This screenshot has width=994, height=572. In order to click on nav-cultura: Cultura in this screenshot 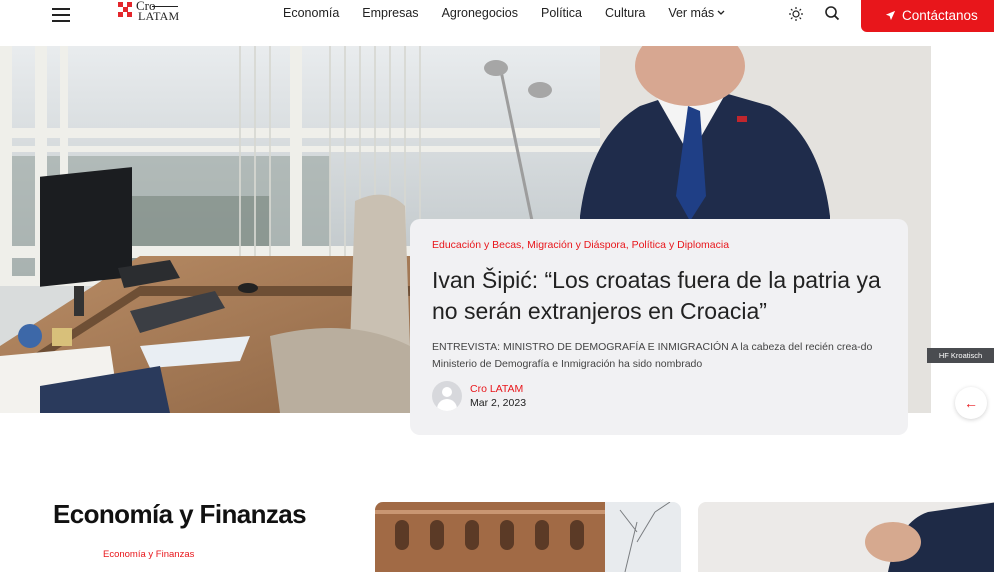, I will do `click(625, 13)`.